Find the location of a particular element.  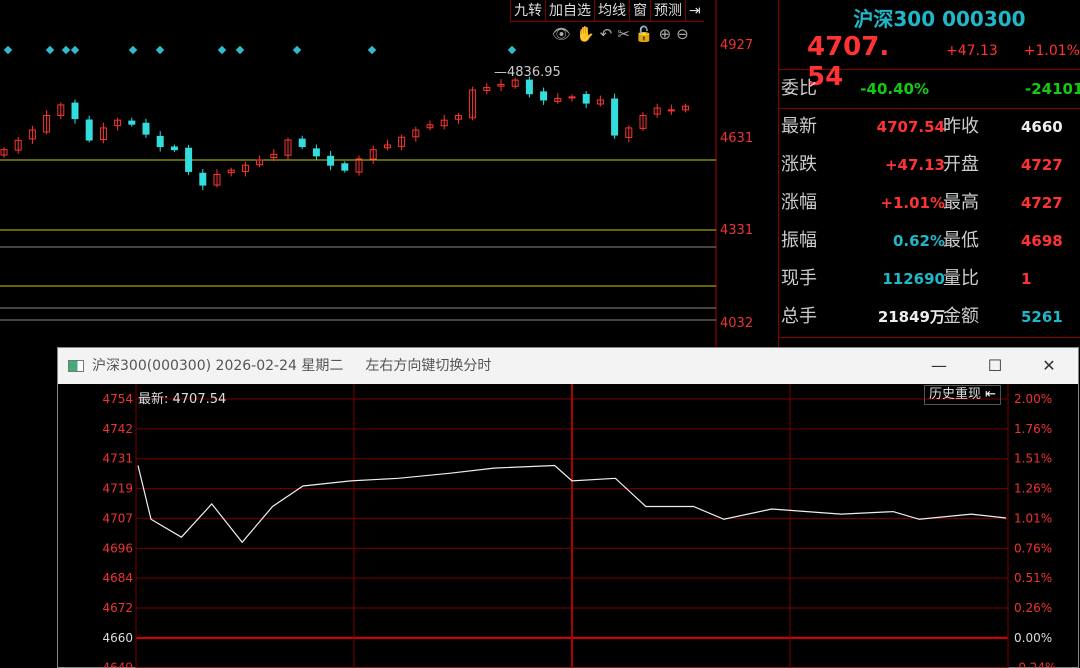

stat-value-2: 4660 is located at coordinates (1042, 127).